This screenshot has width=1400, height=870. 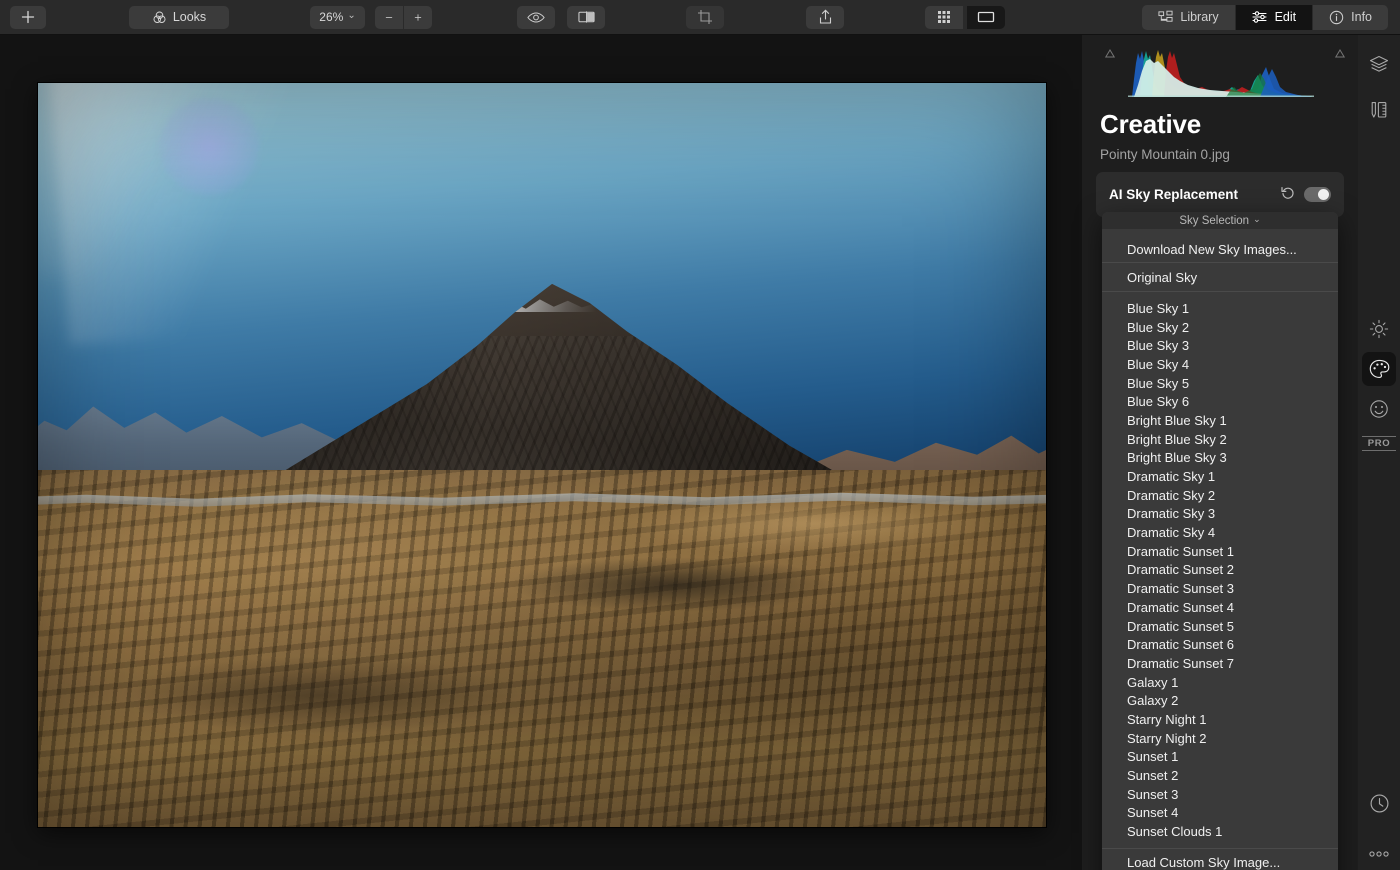 What do you see at coordinates (1361, 17) in the screenshot?
I see `tab-info-label: Info` at bounding box center [1361, 17].